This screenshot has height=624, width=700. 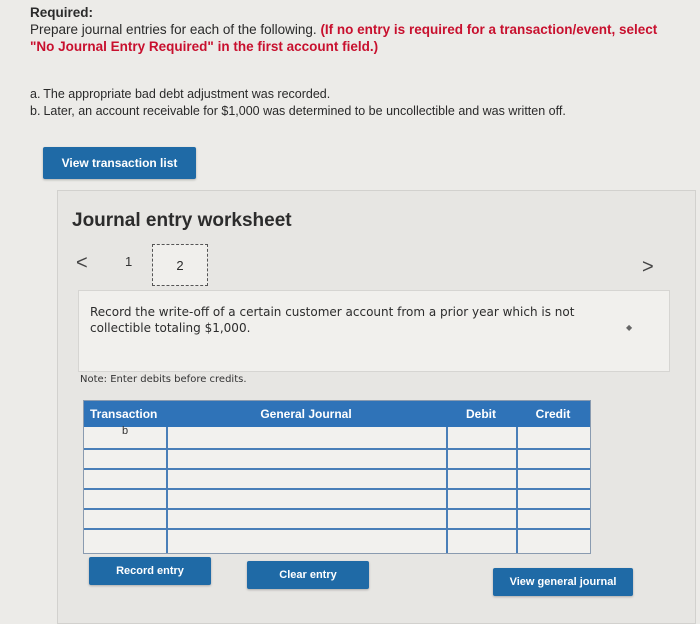 What do you see at coordinates (481, 414) in the screenshot?
I see `header-debit: Debit` at bounding box center [481, 414].